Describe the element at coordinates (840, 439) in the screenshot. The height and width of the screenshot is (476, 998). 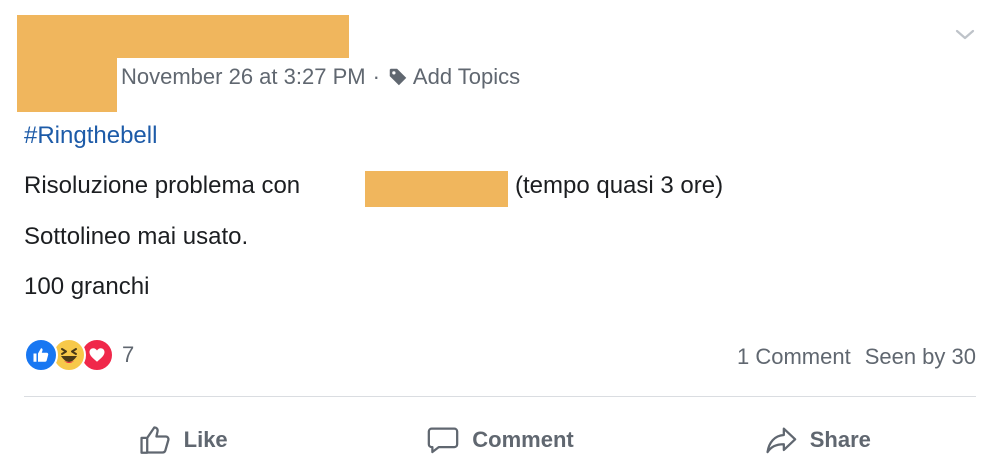
I see `share-label: Share` at that location.